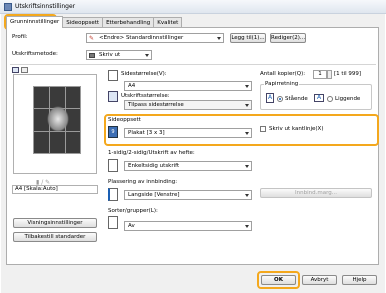 The image size is (386, 293). I want to click on tab-basic-settings: Grunninnstillinger, so click(35, 22).